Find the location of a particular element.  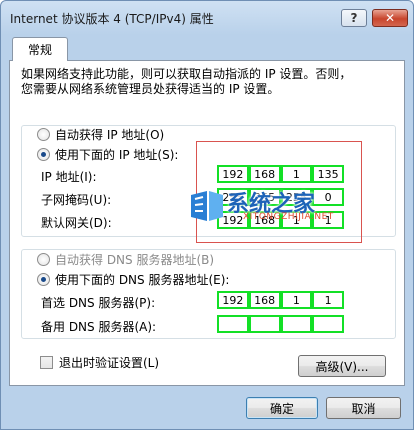

ip-manual-radio: 使用下面的 IP 地址(S): is located at coordinates (108, 154).